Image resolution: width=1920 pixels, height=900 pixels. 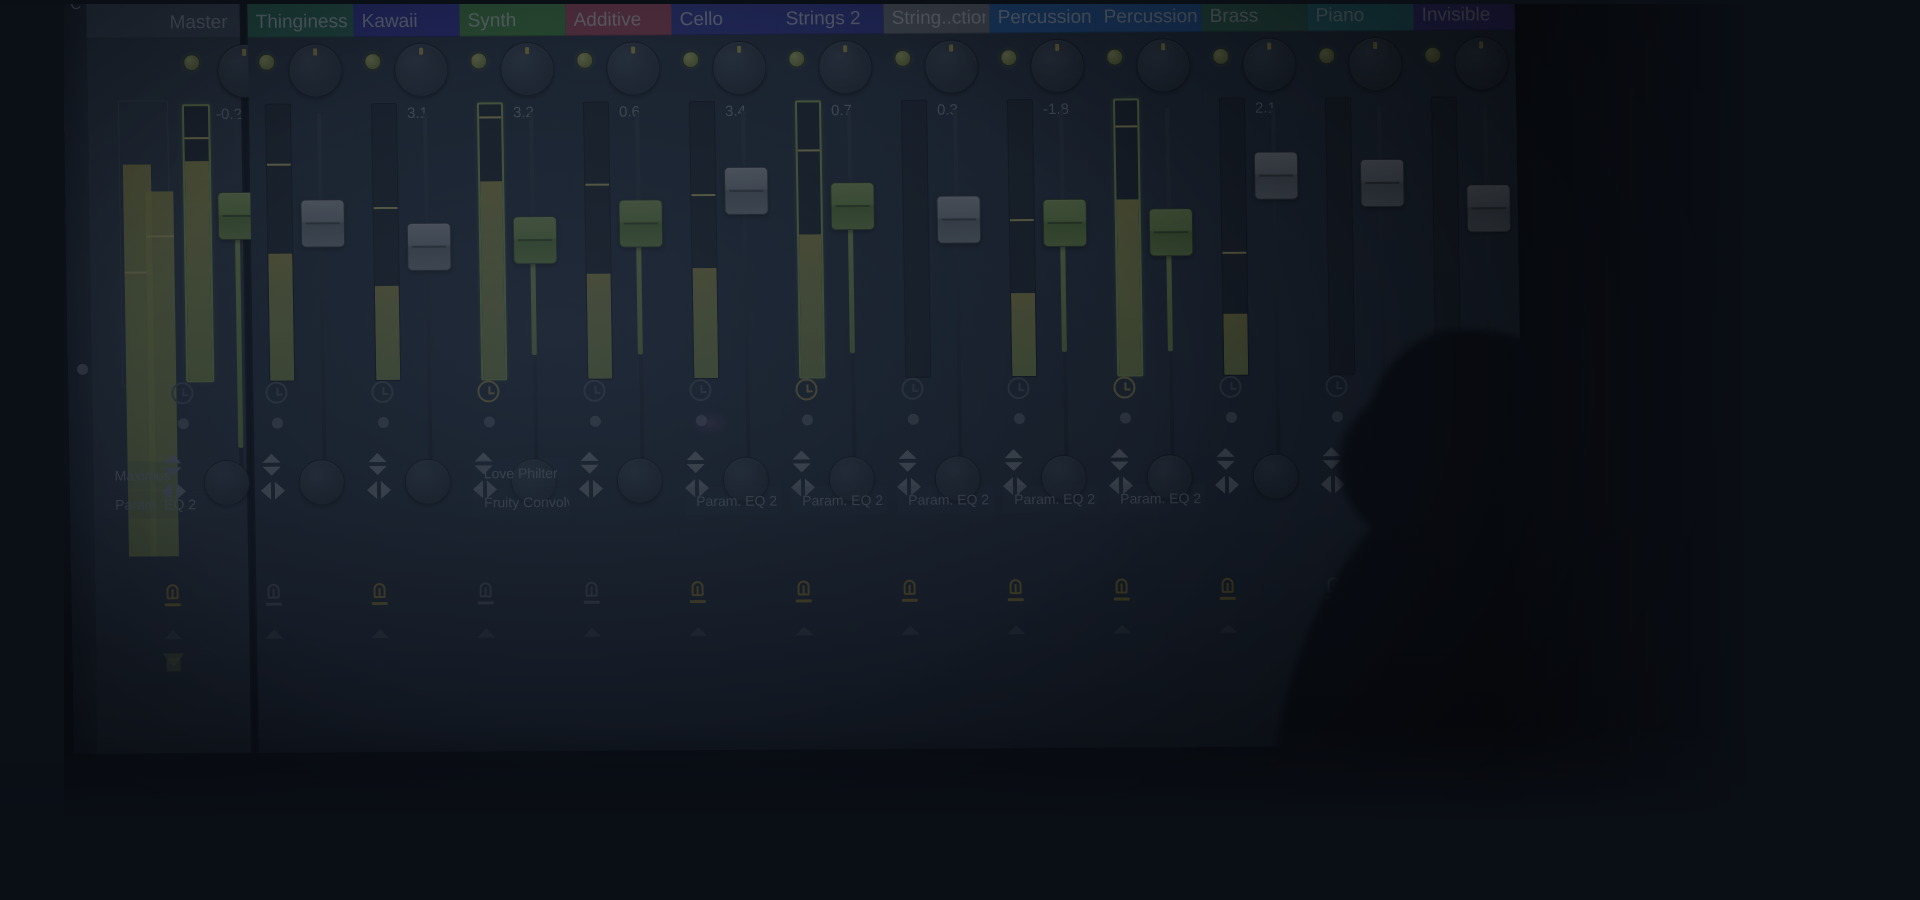 I want to click on strip-header: 11 Piano, so click(x=1360, y=16).